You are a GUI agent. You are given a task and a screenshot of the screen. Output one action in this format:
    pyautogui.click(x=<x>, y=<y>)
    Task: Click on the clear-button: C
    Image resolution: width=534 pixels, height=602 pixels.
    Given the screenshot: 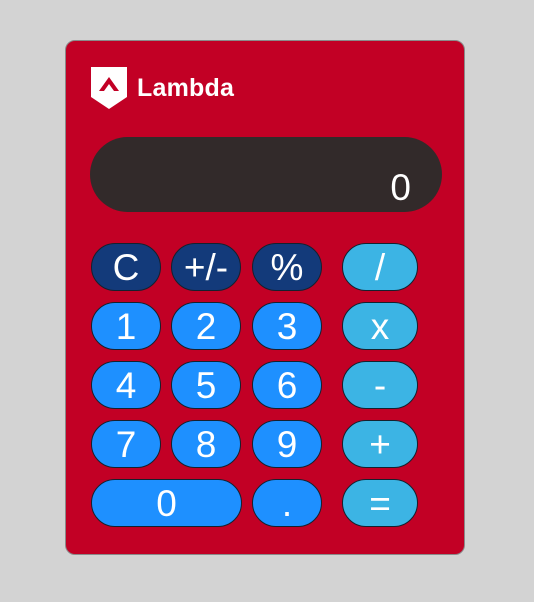 What is the action you would take?
    pyautogui.click(x=126, y=267)
    